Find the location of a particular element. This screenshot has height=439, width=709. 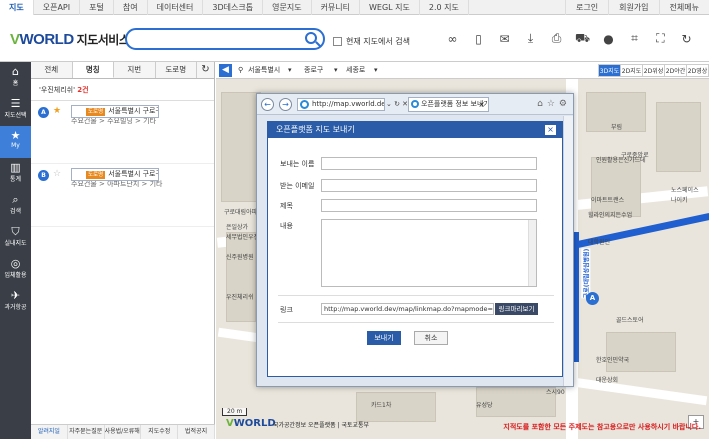

map-warning: 지적도를 포함한 모든 주제도는 참고용으로만 사용하시기 바랍니다. is located at coordinates (602, 427).